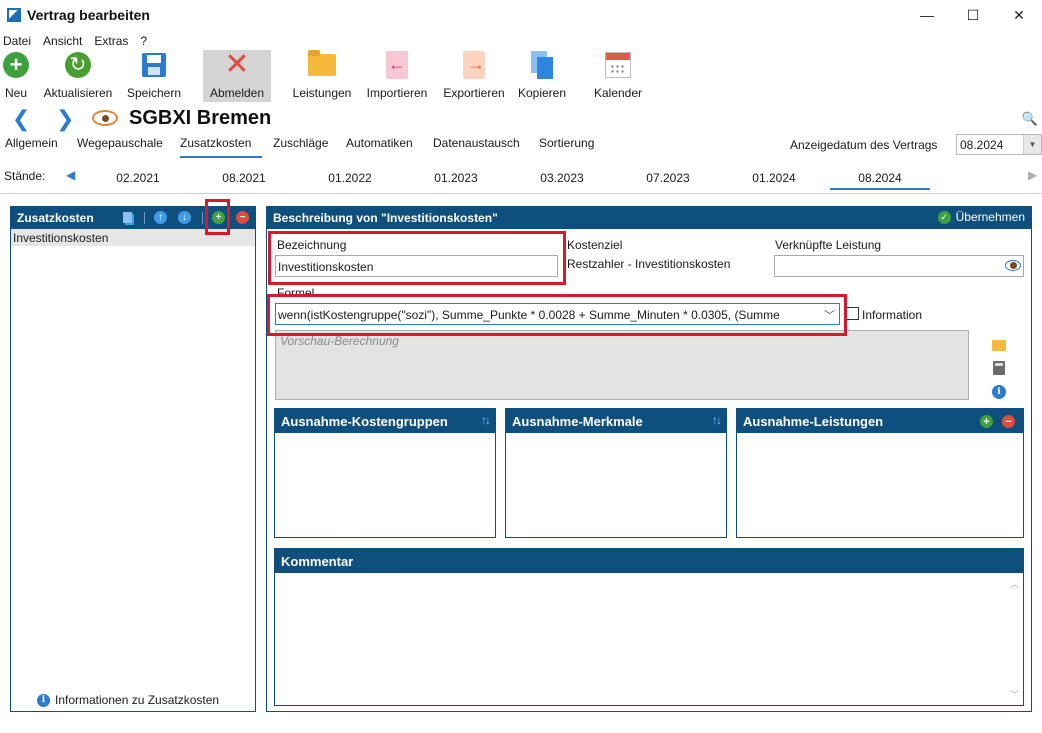  I want to click on verknuepfte-leistung-input, so click(899, 266).